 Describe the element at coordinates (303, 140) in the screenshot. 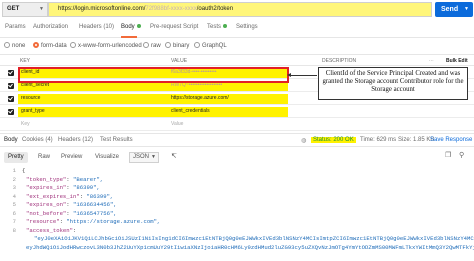

I see `globe-icon: ◍` at that location.